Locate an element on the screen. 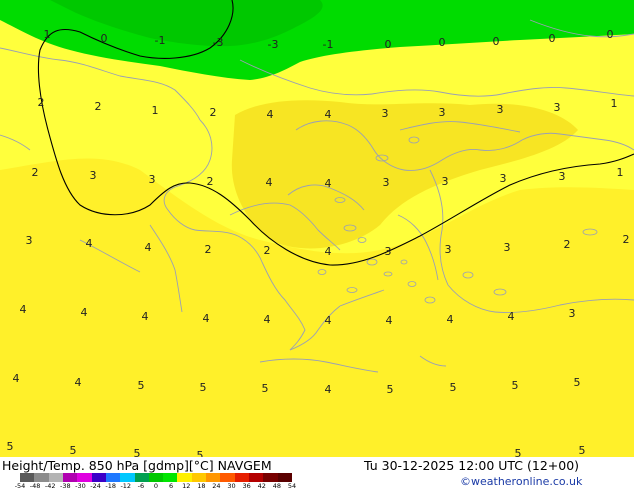  color-scale-label: 48 is located at coordinates (277, 486).